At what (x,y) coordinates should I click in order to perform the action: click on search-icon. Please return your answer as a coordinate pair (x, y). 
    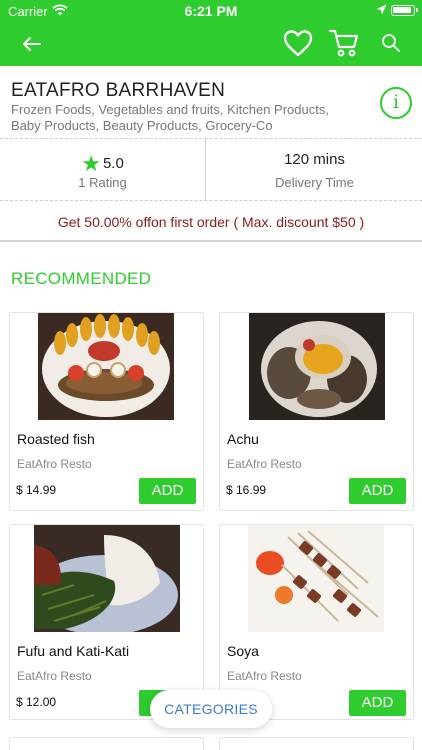
    Looking at the image, I should click on (391, 43).